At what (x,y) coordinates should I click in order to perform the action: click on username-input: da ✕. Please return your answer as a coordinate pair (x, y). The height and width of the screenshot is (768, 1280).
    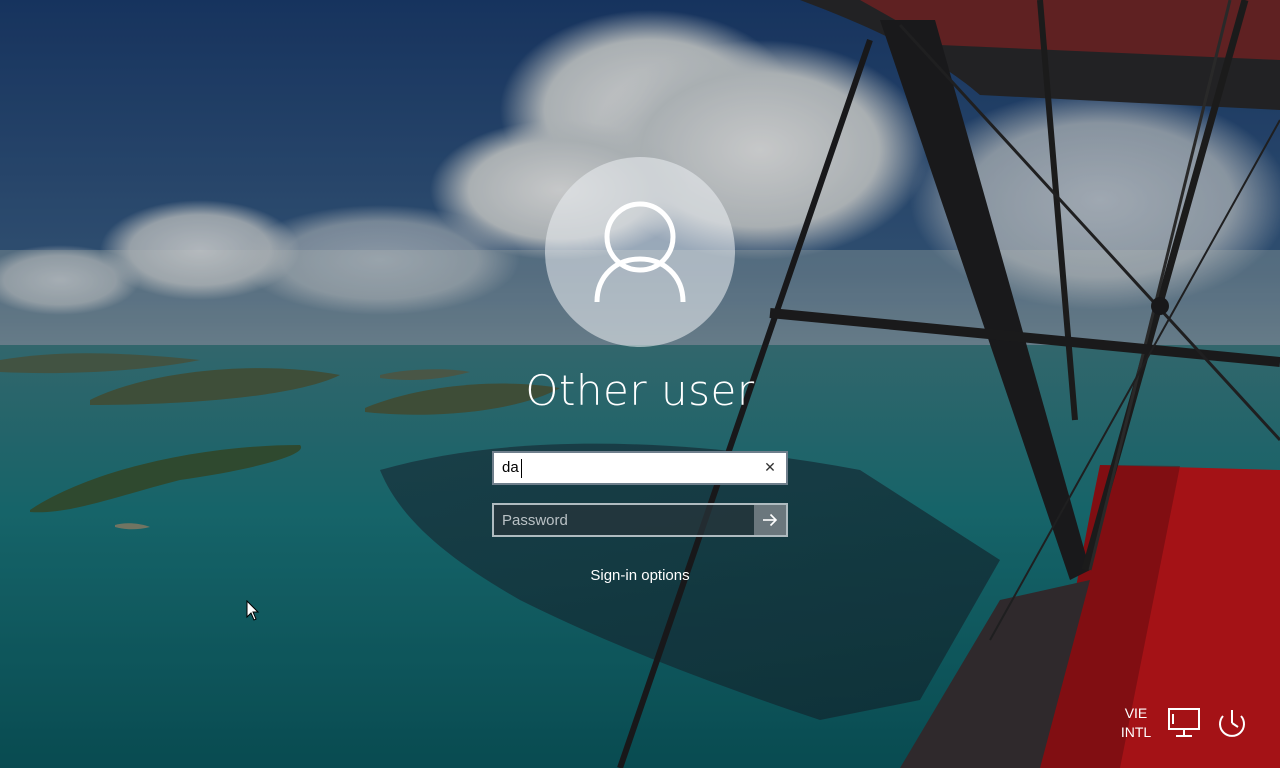
    Looking at the image, I should click on (640, 468).